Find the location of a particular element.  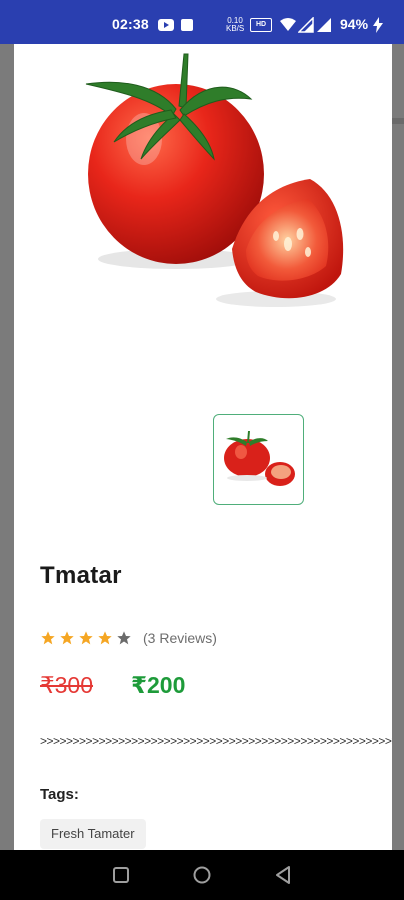

youtube-icon is located at coordinates (166, 25).